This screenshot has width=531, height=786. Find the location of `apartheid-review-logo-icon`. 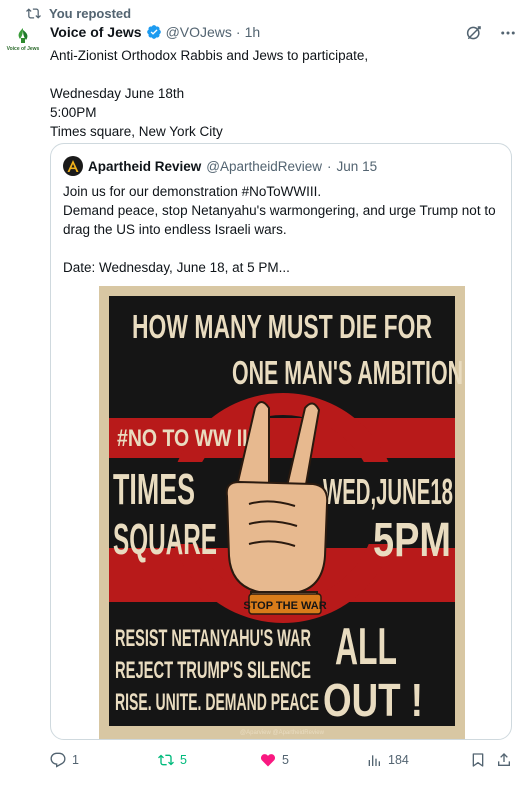

apartheid-review-logo-icon is located at coordinates (73, 166).